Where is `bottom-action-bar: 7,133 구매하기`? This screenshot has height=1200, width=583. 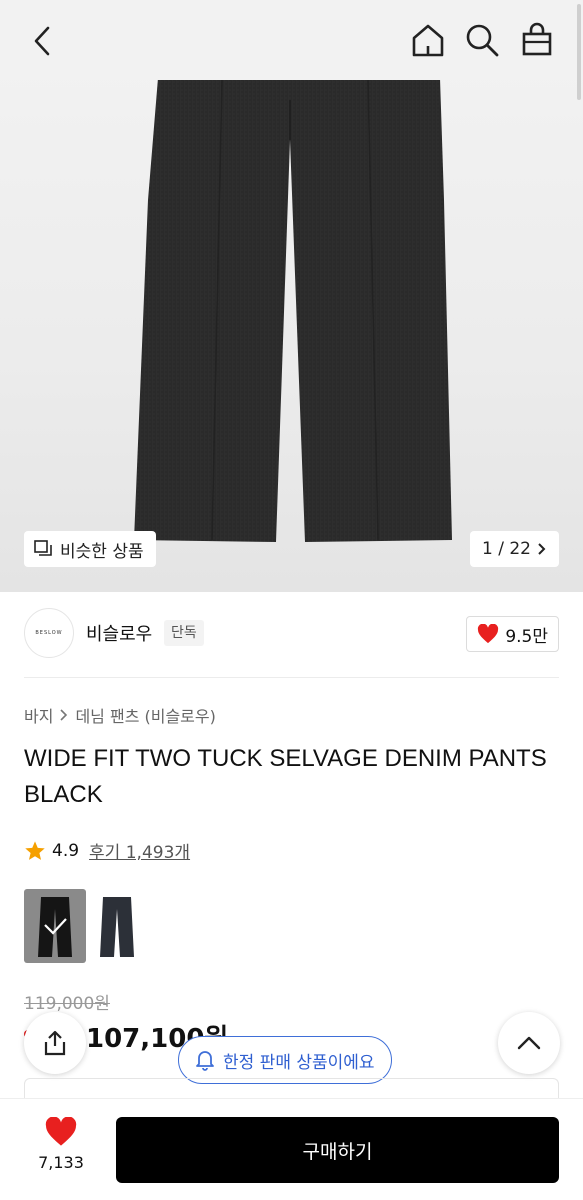
bottom-action-bar: 7,133 구매하기 is located at coordinates (291, 1149).